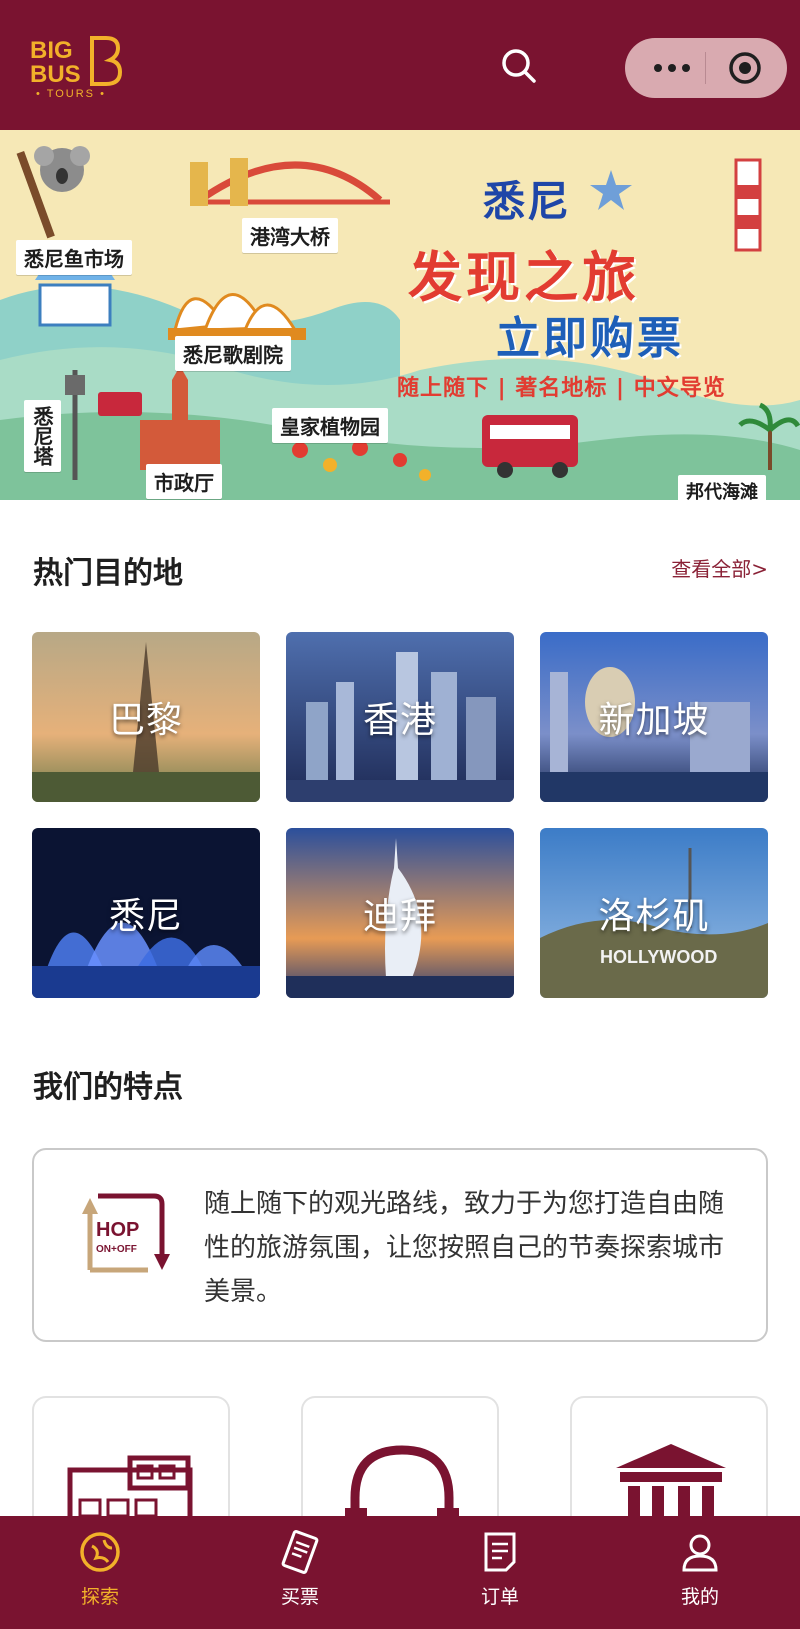 This screenshot has height=1629, width=800. What do you see at coordinates (290, 235) in the screenshot?
I see `pin-harbour-bridge: 港湾大桥` at bounding box center [290, 235].